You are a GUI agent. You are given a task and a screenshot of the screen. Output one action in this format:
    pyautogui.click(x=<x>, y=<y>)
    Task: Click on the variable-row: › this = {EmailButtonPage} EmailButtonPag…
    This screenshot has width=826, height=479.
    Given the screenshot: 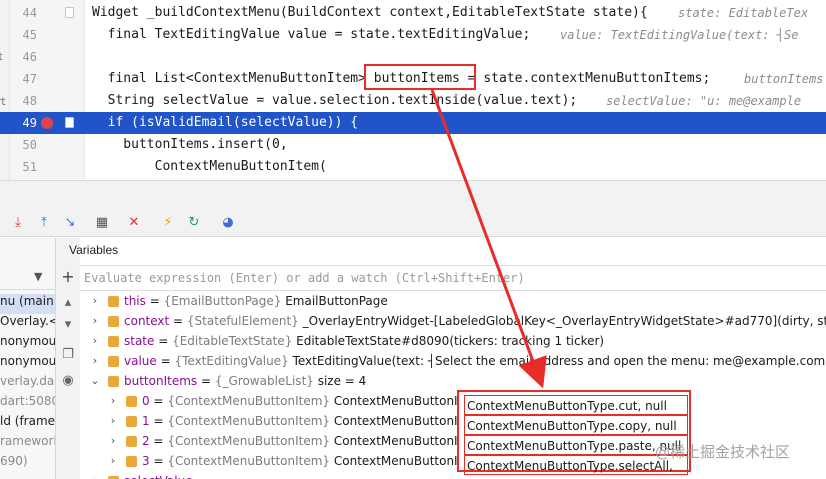 What is the action you would take?
    pyautogui.click(x=453, y=302)
    